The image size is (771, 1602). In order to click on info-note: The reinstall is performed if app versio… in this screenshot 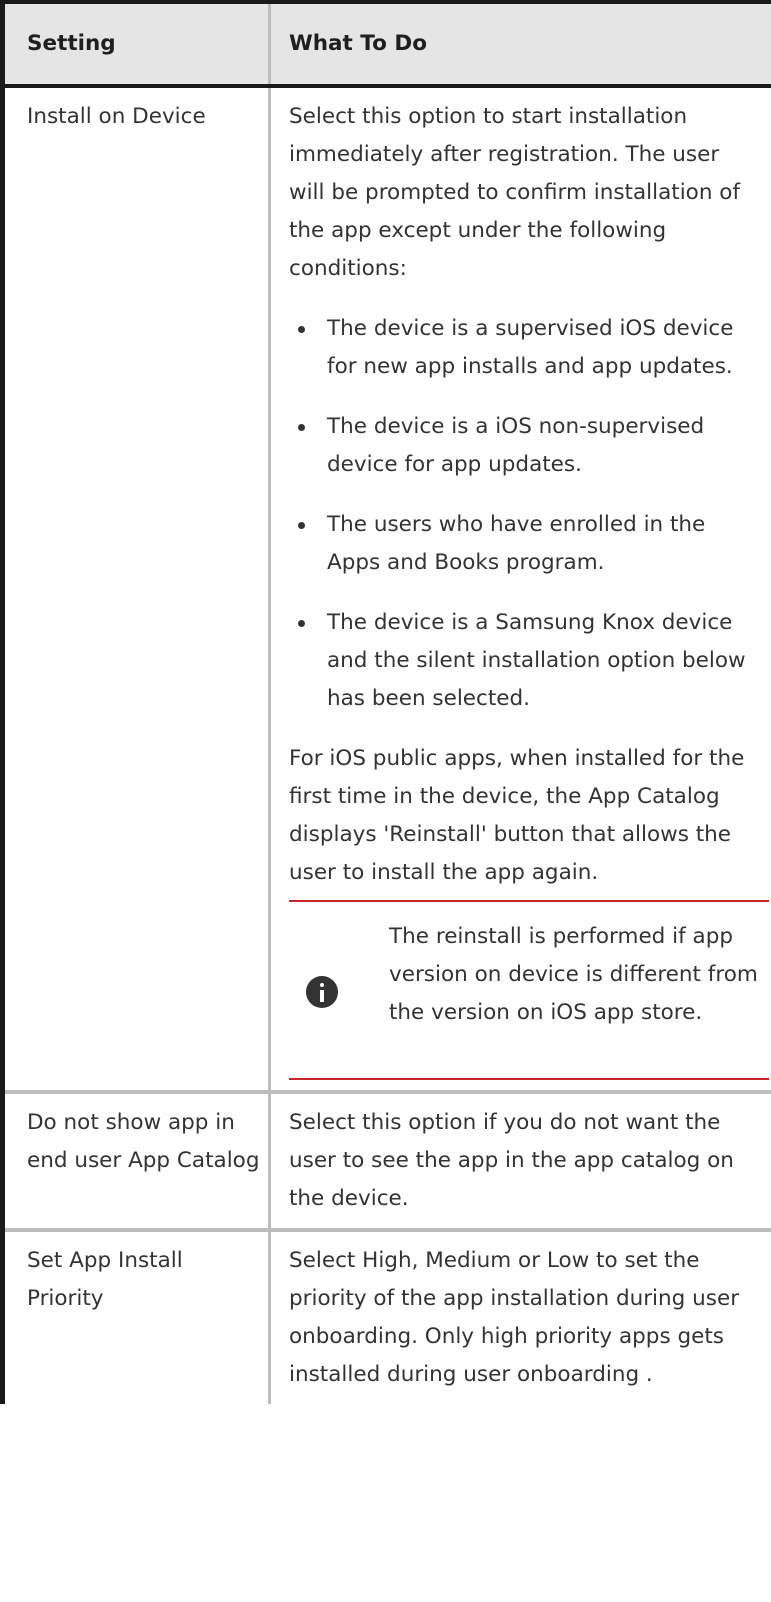, I will do `click(529, 990)`.